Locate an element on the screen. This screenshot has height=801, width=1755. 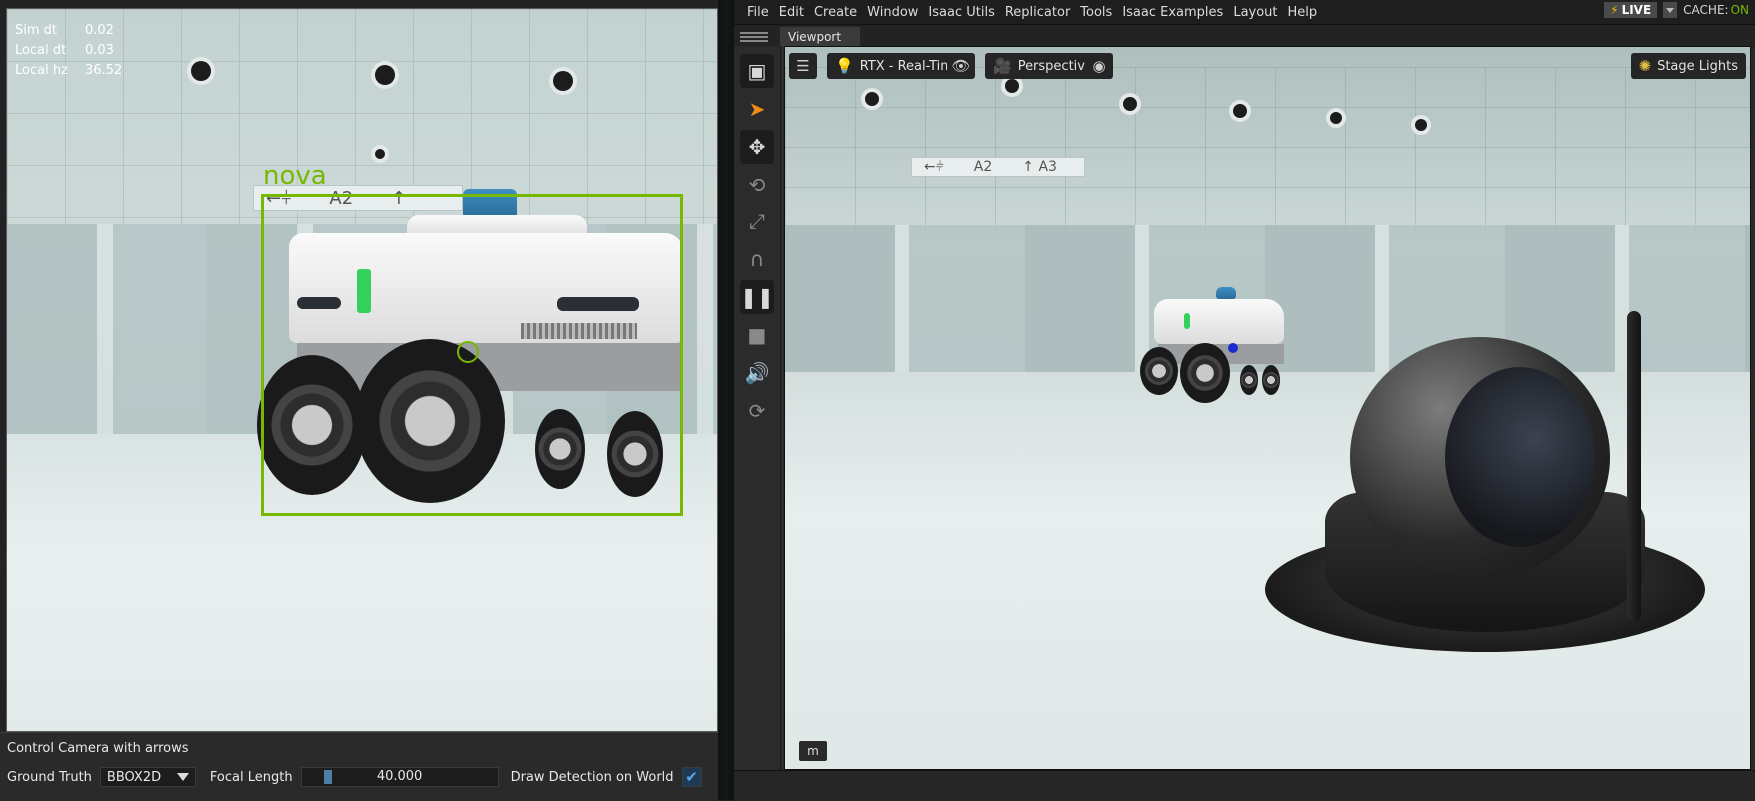
detection-label: nova is located at coordinates (295, 176).